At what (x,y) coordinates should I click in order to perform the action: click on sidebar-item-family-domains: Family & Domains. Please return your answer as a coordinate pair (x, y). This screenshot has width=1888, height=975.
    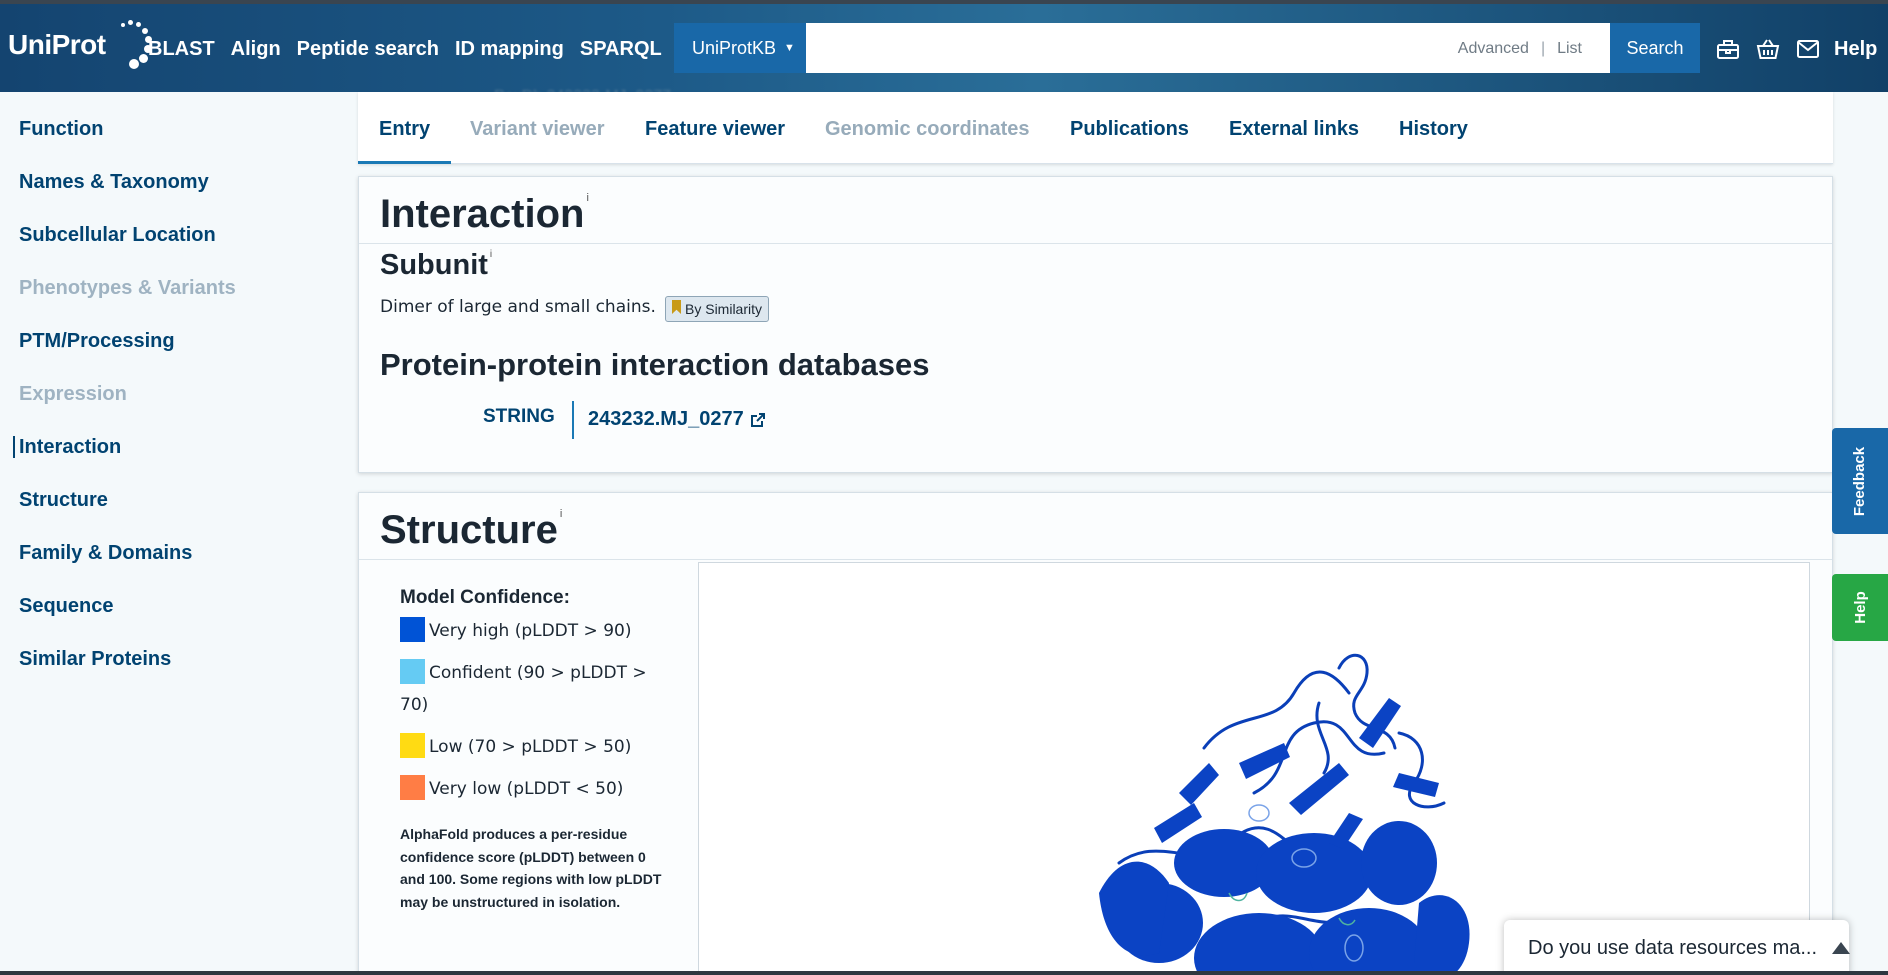
    Looking at the image, I should click on (105, 553).